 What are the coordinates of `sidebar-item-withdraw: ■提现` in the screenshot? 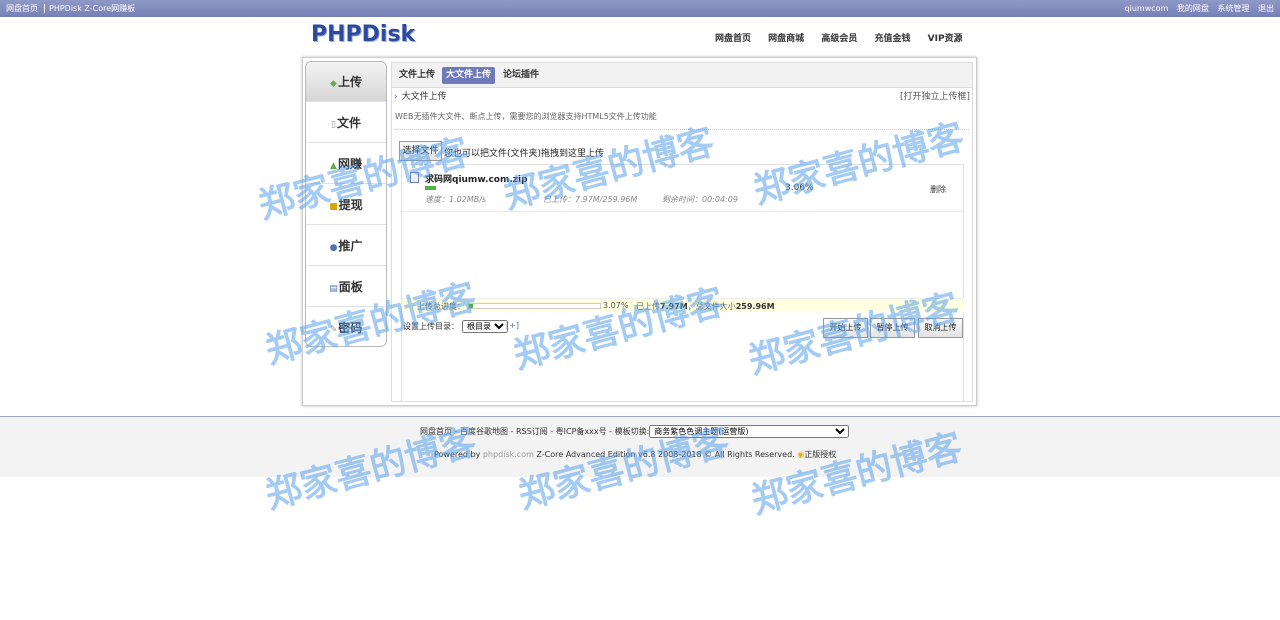 It's located at (346, 205).